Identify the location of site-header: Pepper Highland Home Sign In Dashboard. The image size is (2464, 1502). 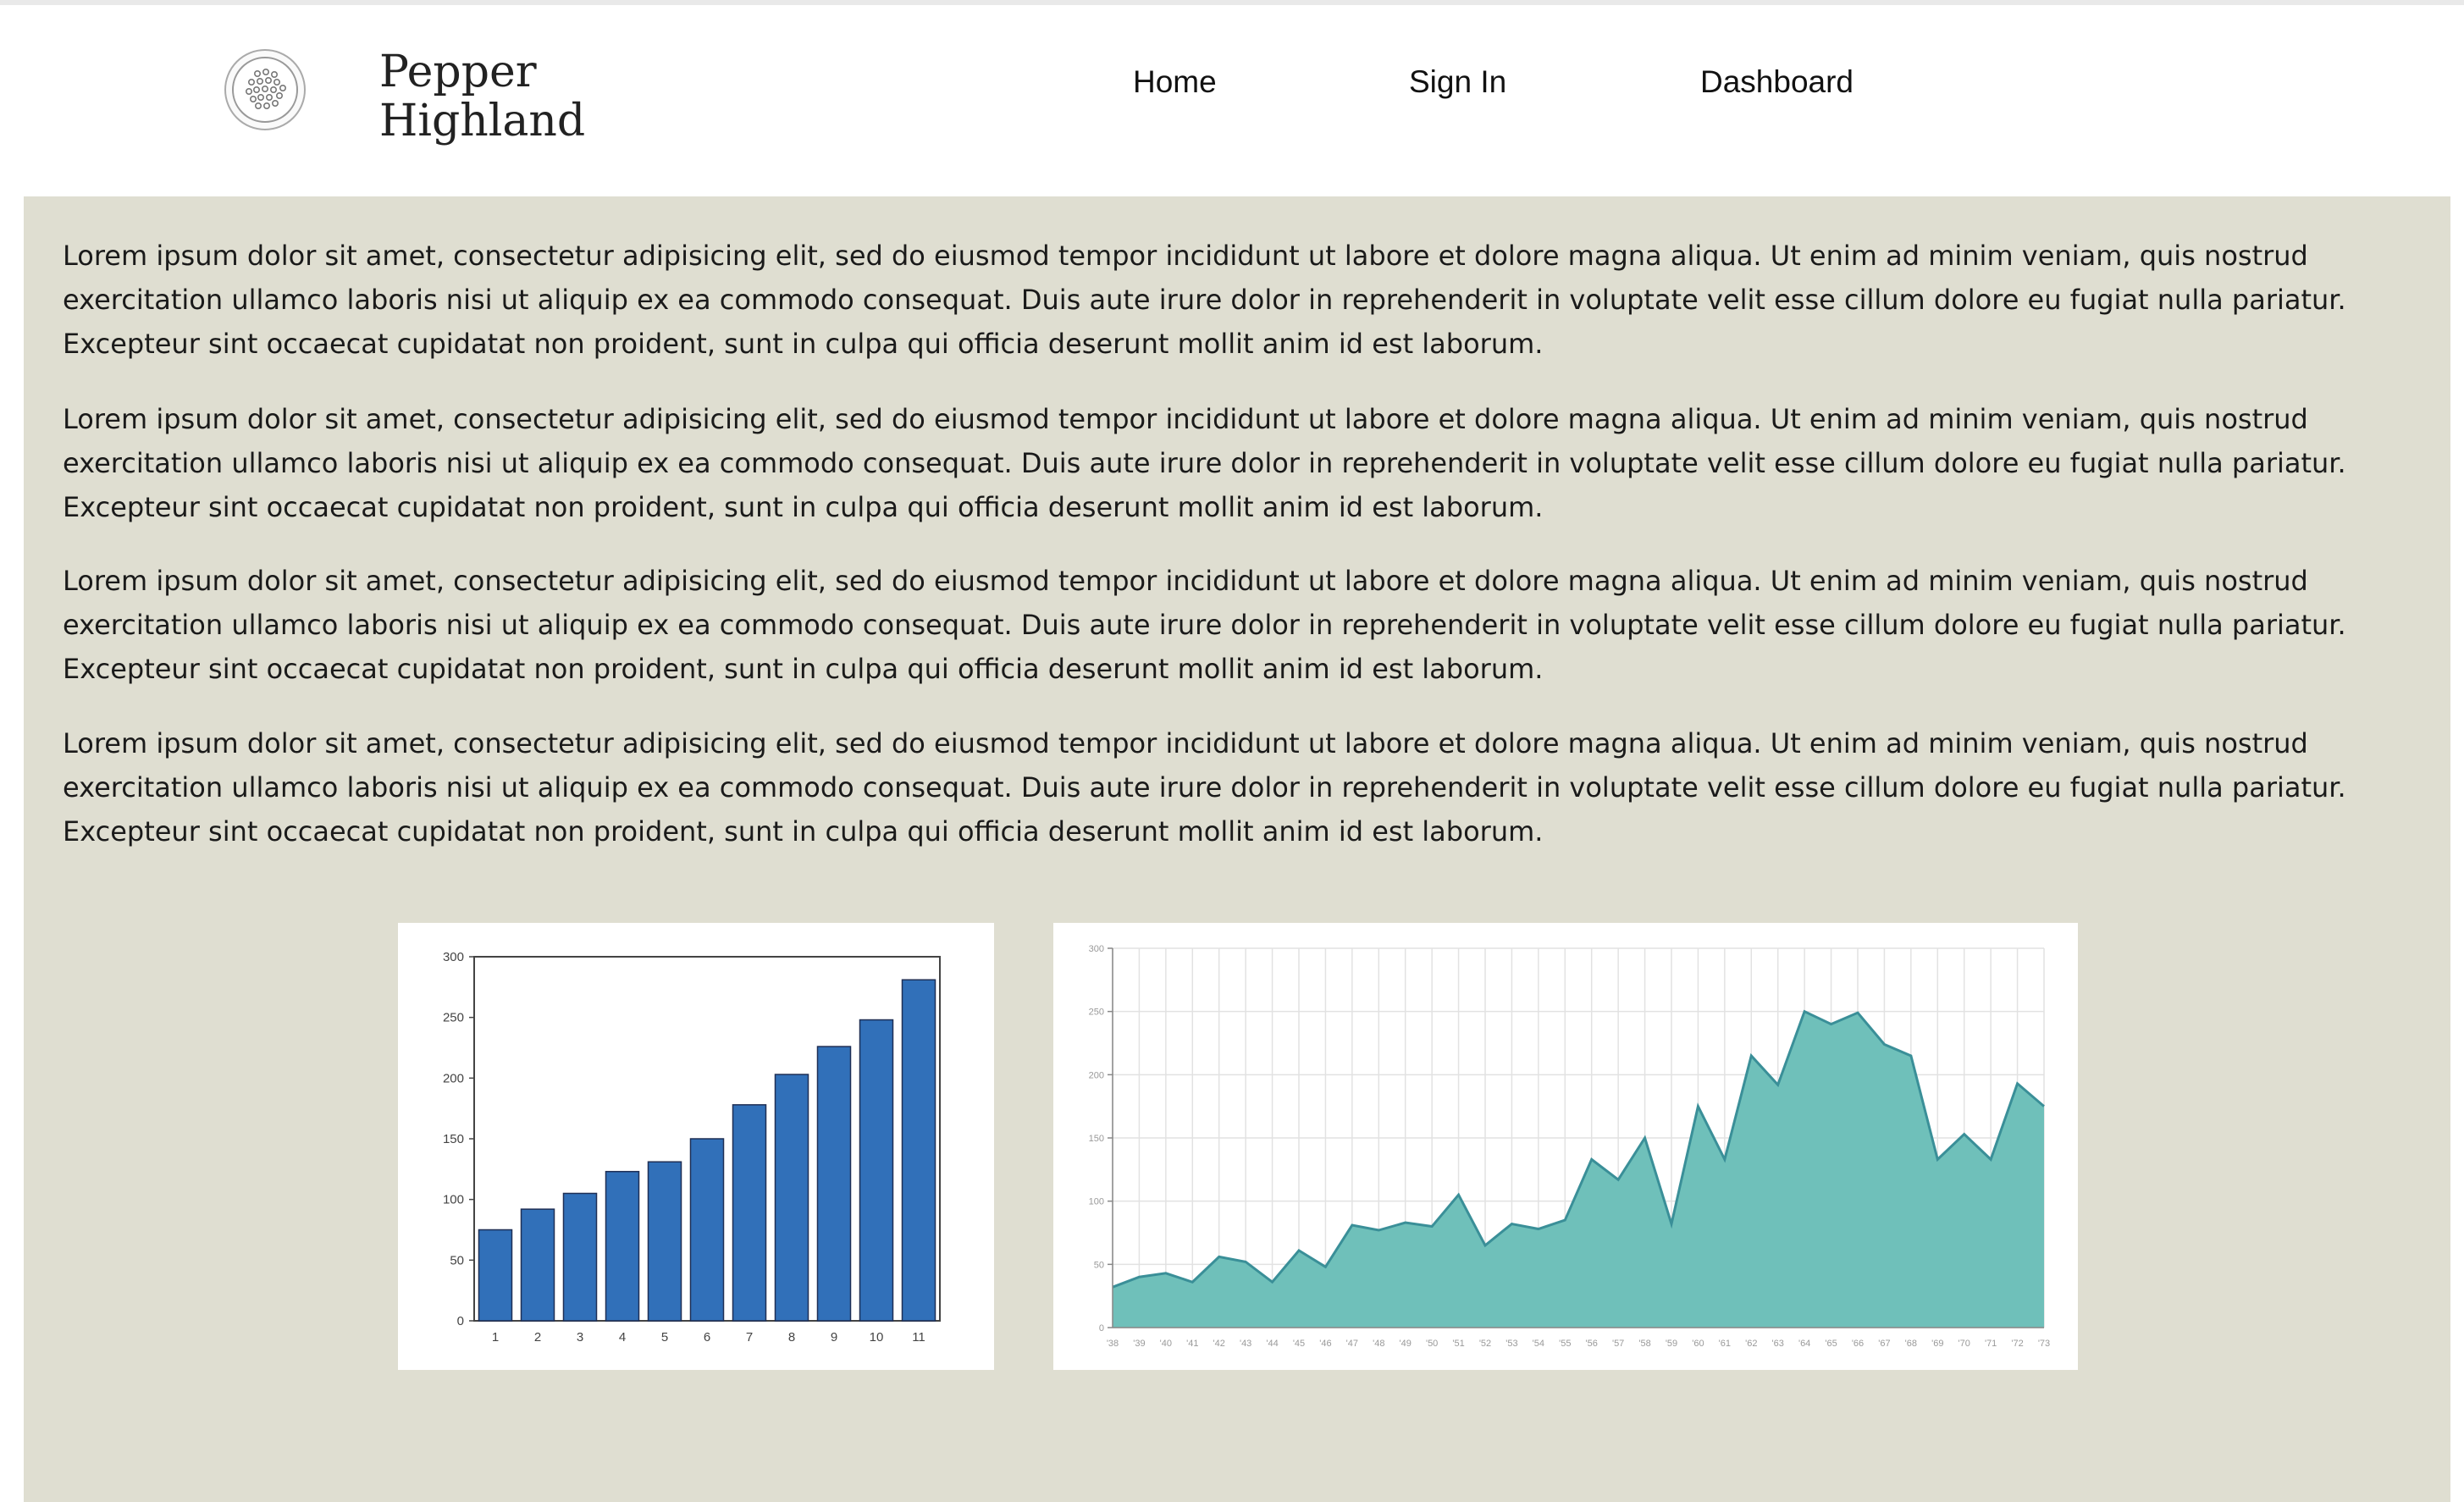
(1232, 100).